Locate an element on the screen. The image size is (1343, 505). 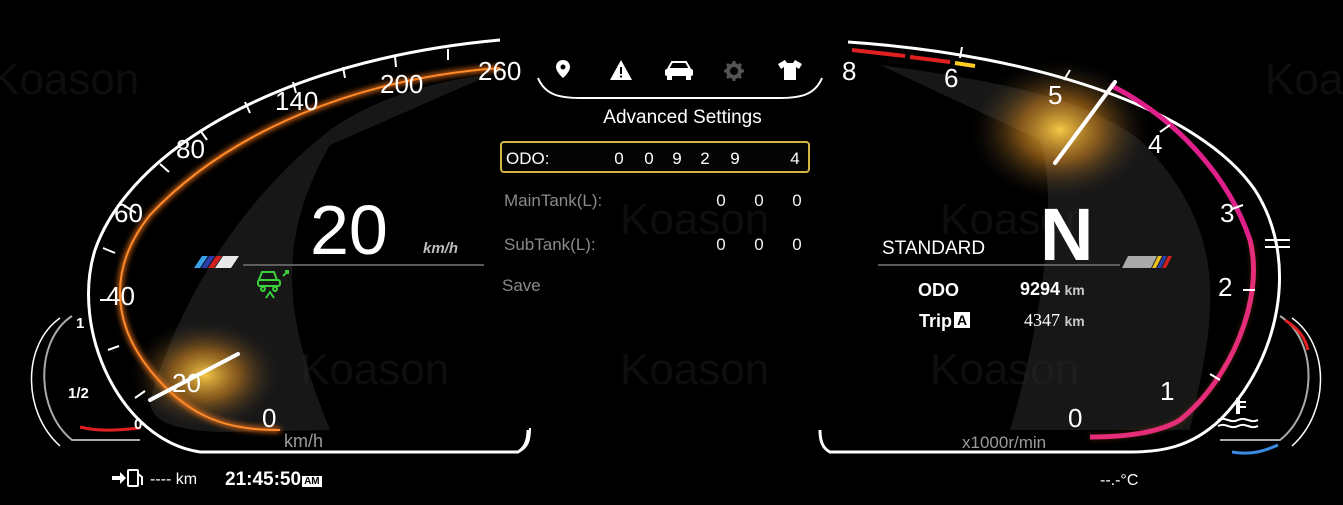
odo-readout: 9294 km is located at coordinates (1052, 289).